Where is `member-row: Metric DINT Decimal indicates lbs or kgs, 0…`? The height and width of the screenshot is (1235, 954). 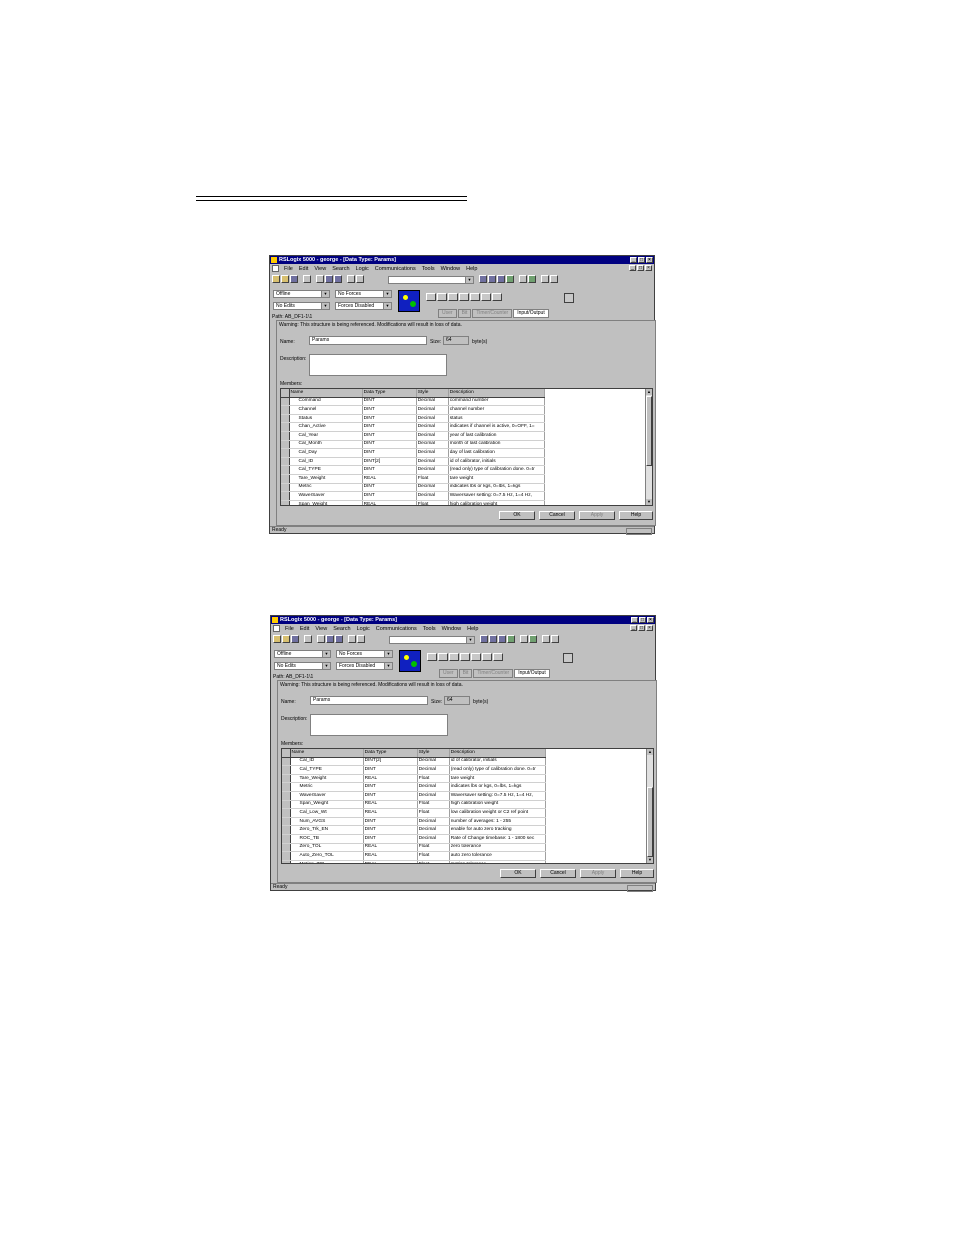
member-row: Metric DINT Decimal indicates lbs or kgs, 0… is located at coordinates (413, 488).